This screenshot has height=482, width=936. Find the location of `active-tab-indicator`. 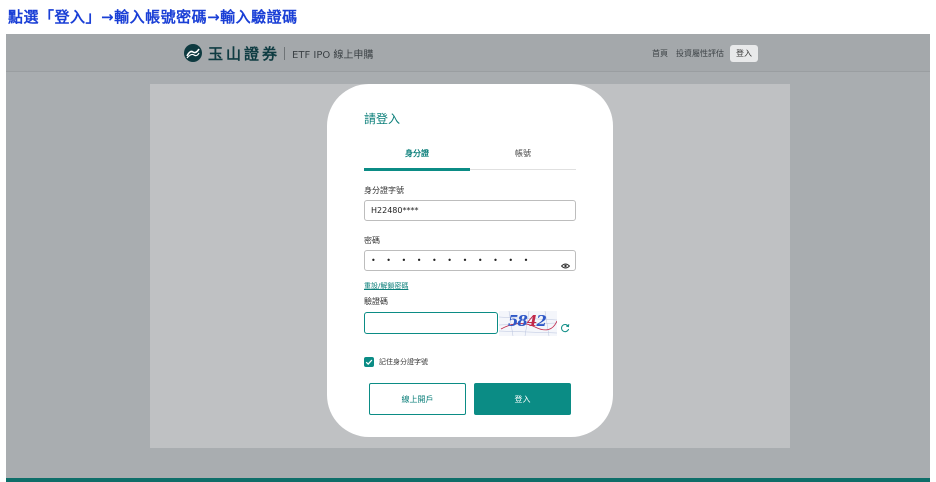

active-tab-indicator is located at coordinates (417, 169).